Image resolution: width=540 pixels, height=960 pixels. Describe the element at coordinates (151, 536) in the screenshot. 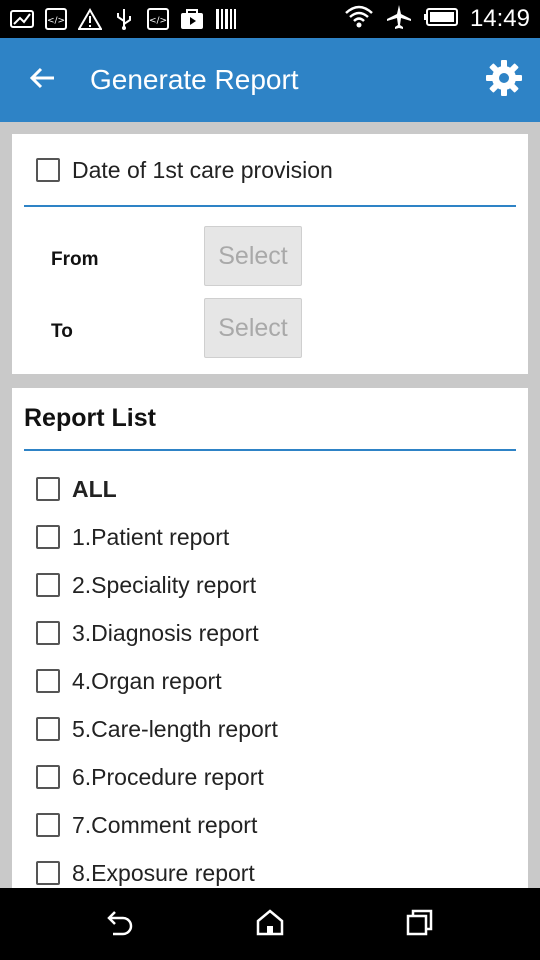

I see `report-item-label: 1.Patient report` at that location.